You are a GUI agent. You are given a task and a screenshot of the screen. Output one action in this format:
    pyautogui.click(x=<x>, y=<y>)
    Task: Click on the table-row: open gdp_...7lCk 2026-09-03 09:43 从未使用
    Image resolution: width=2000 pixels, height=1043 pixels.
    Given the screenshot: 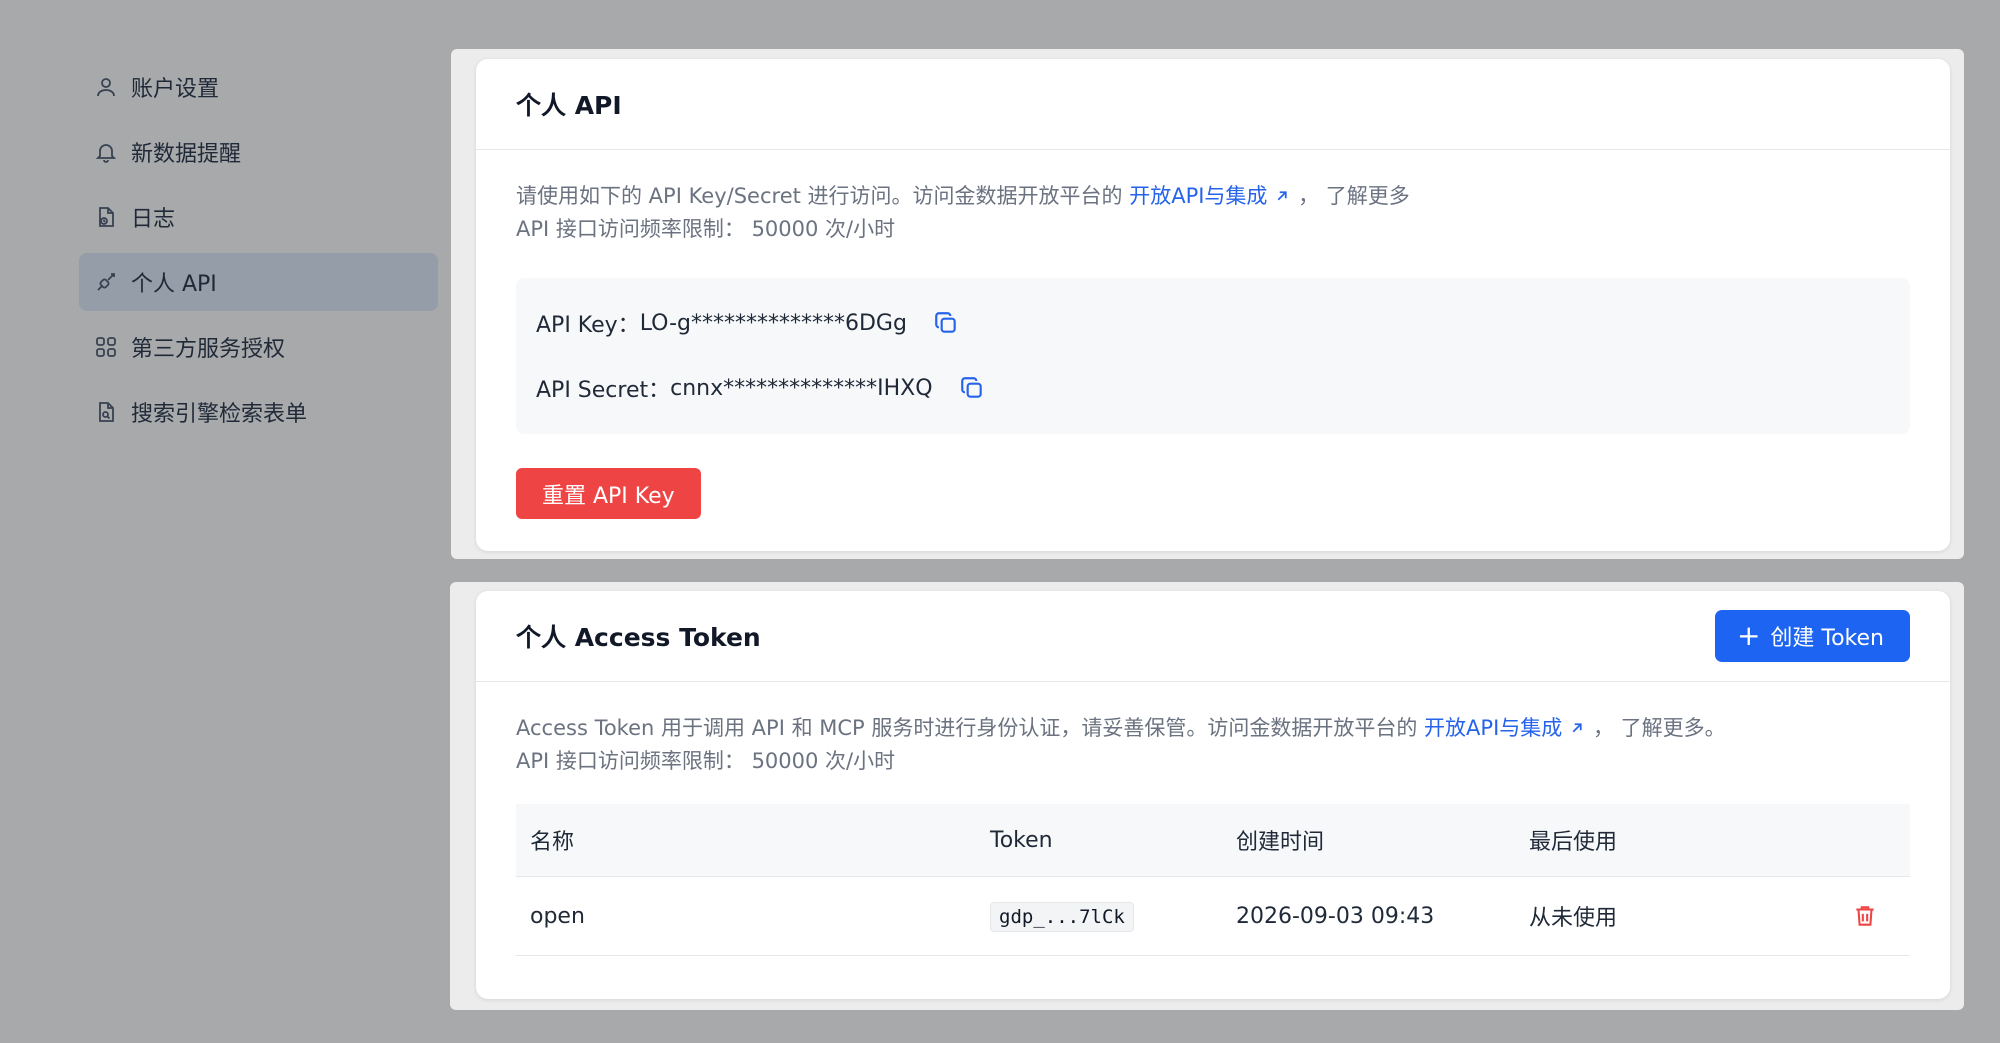 What is the action you would take?
    pyautogui.click(x=1213, y=916)
    